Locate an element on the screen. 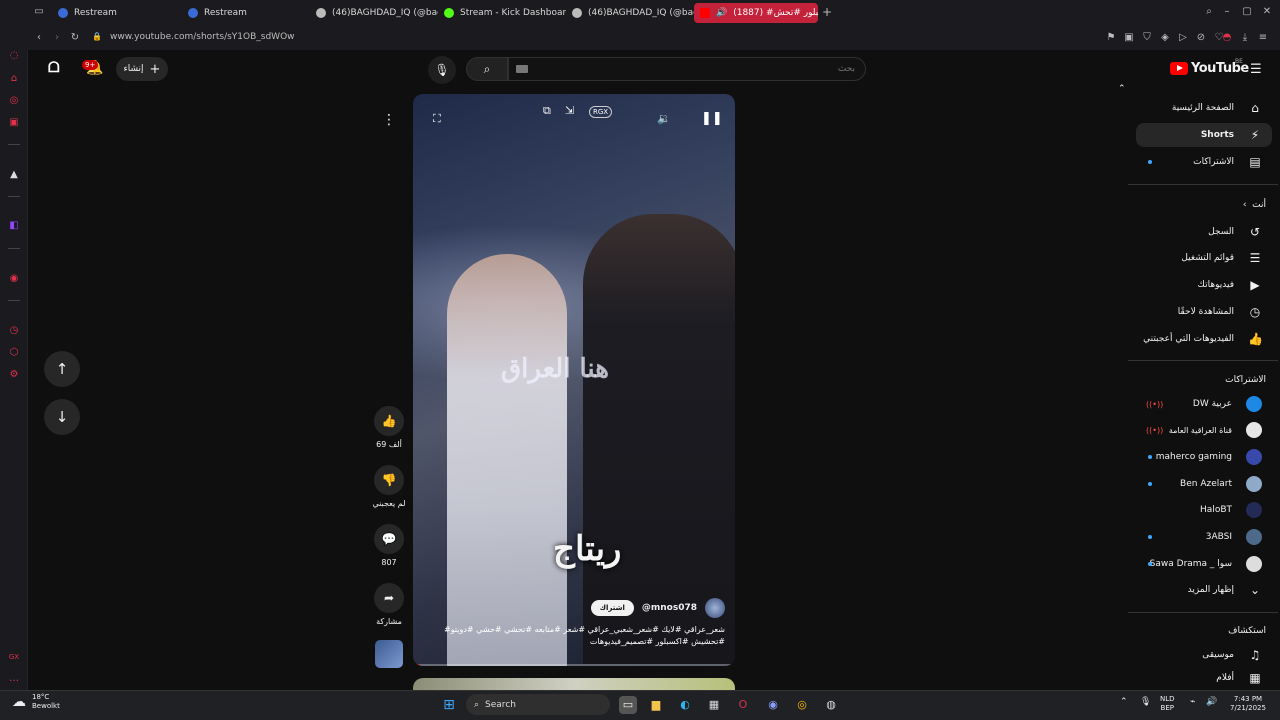 This screenshot has height=720, width=1280. reload-icon: ↻ is located at coordinates (75, 37).